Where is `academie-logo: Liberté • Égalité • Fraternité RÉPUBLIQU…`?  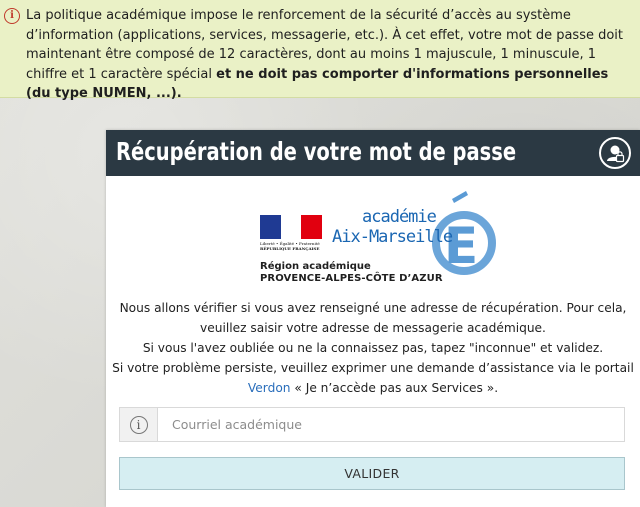
academie-logo: Liberté • Égalité • Fraternité RÉPUBLIQU… is located at coordinates (376, 235).